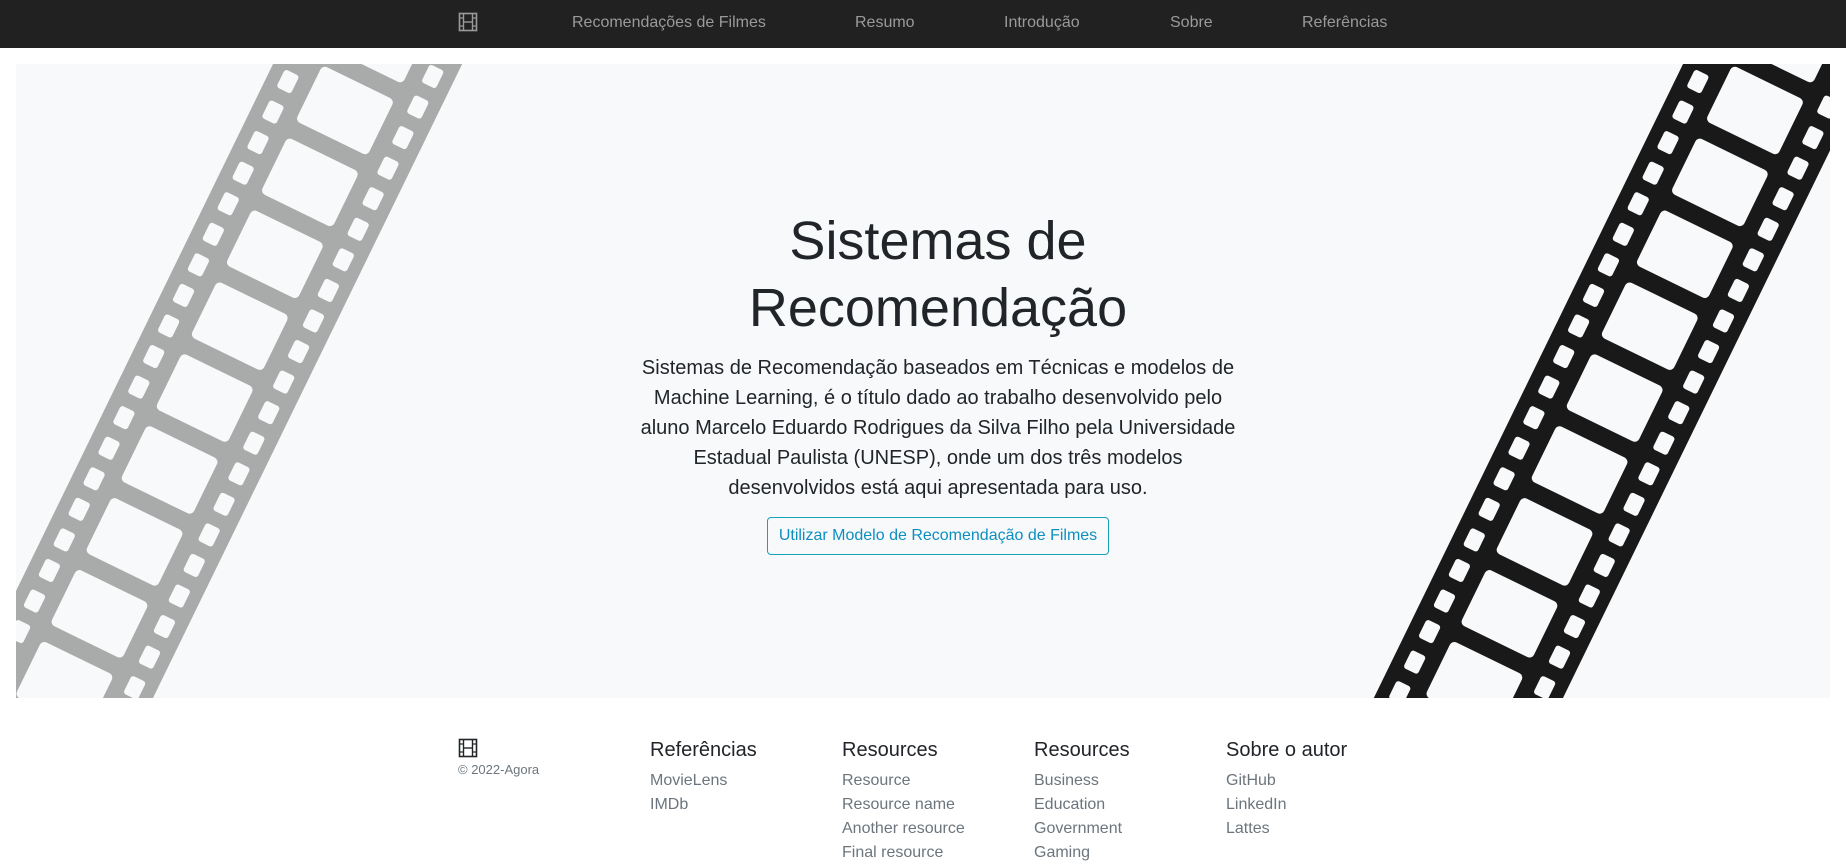 This screenshot has height=867, width=1846. Describe the element at coordinates (1286, 781) in the screenshot. I see `footer-link-github: GitHub` at that location.